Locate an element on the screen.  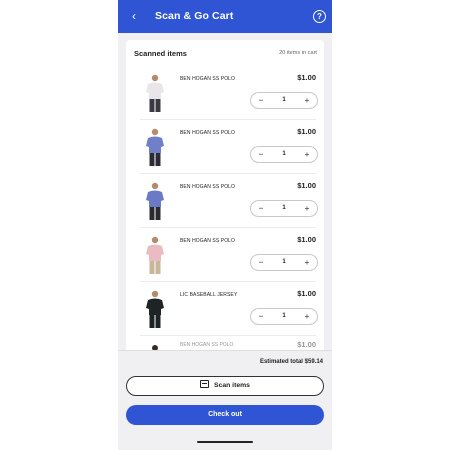
list-item: LIC BASEBALL JERSEY $1.00 − 1 + is located at coordinates (225, 309).